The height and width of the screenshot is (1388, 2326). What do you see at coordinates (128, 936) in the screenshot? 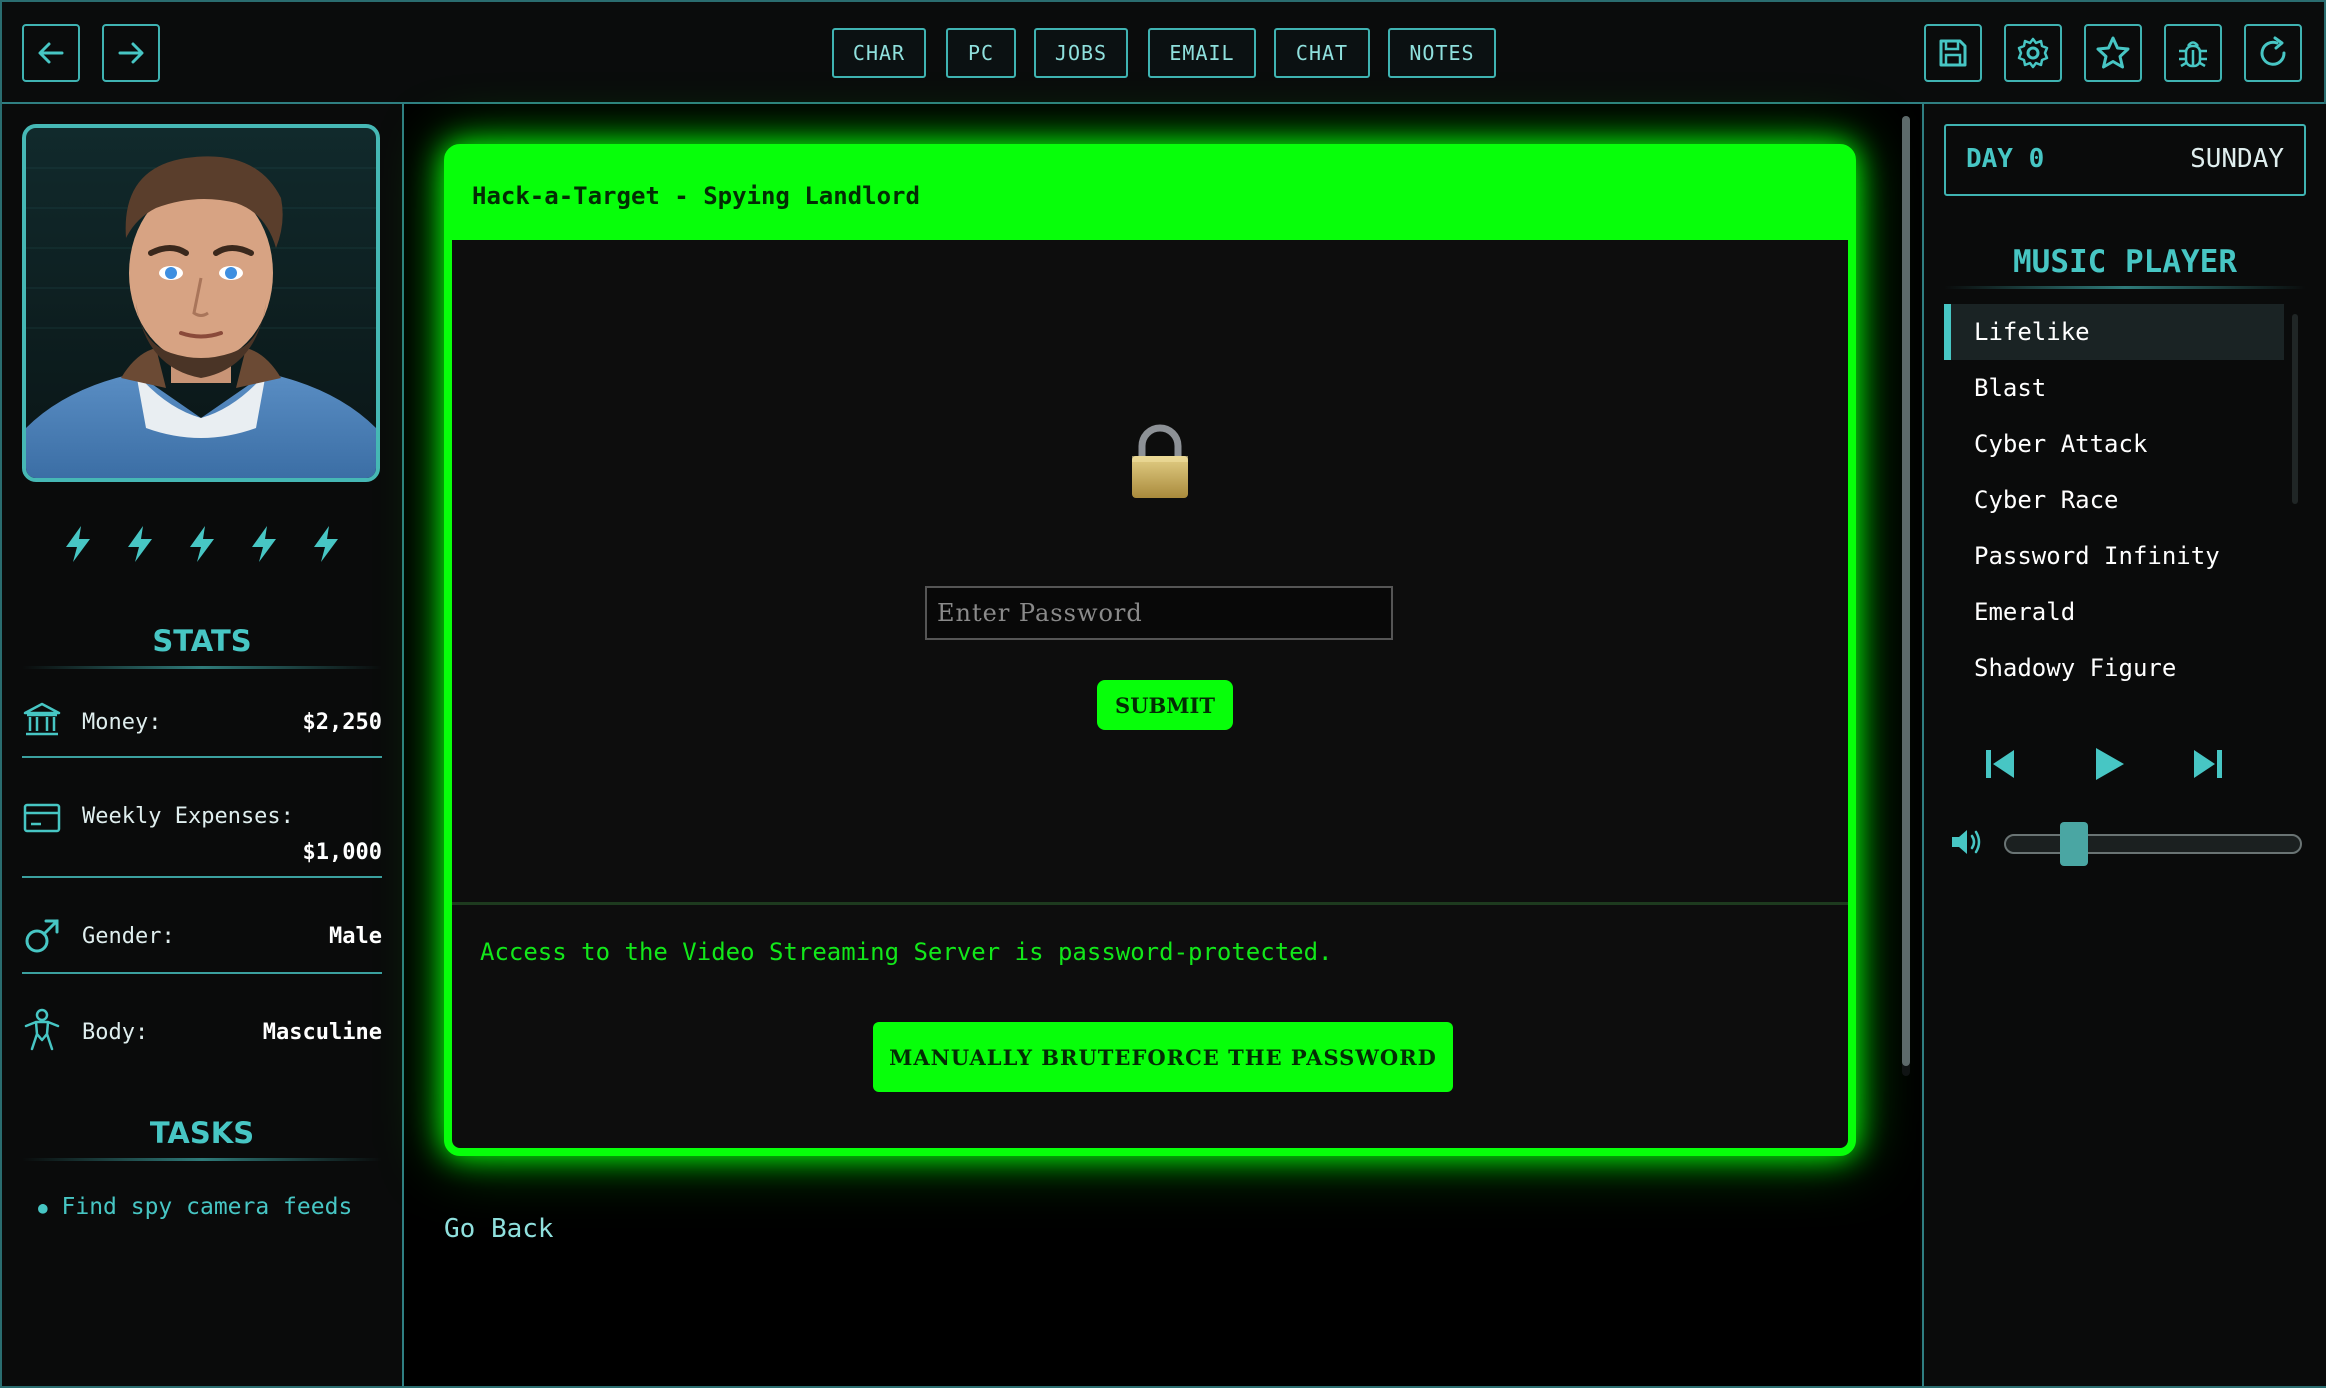
I see `gender-label: Gender:` at bounding box center [128, 936].